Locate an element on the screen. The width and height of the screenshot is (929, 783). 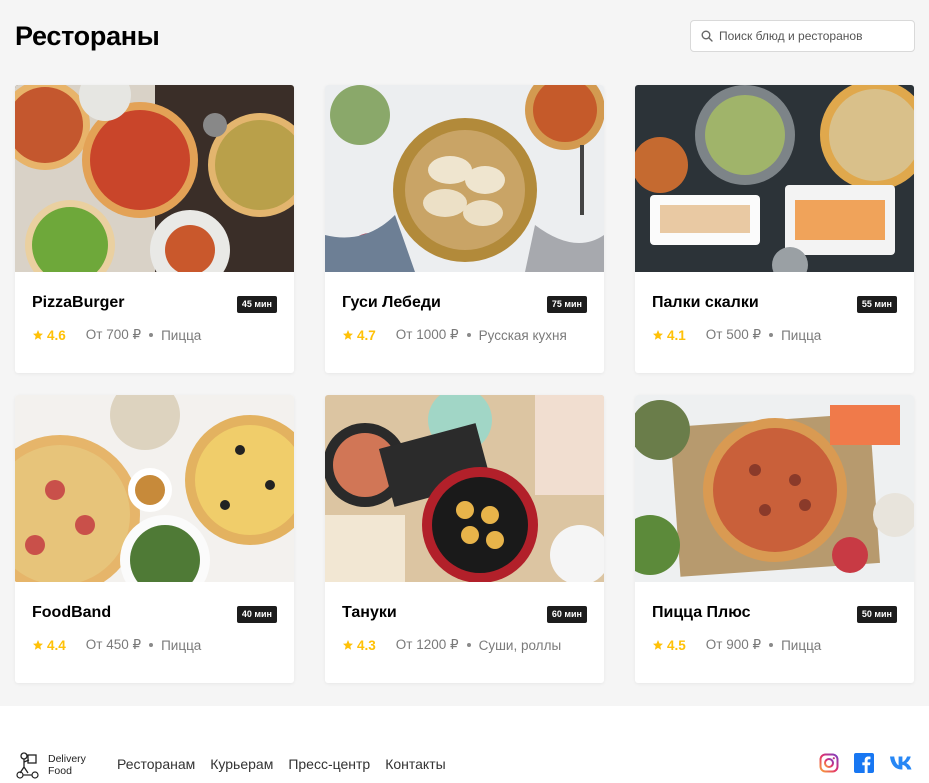
restaurant-name: FoodBand is located at coordinates (72, 612).